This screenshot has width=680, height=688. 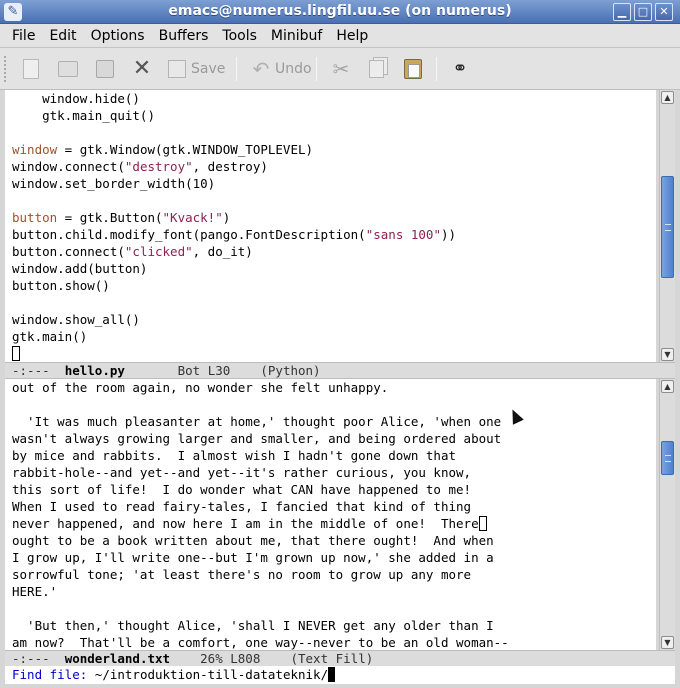 What do you see at coordinates (332, 658) in the screenshot?
I see `modeline-mode: (Text Fill)` at bounding box center [332, 658].